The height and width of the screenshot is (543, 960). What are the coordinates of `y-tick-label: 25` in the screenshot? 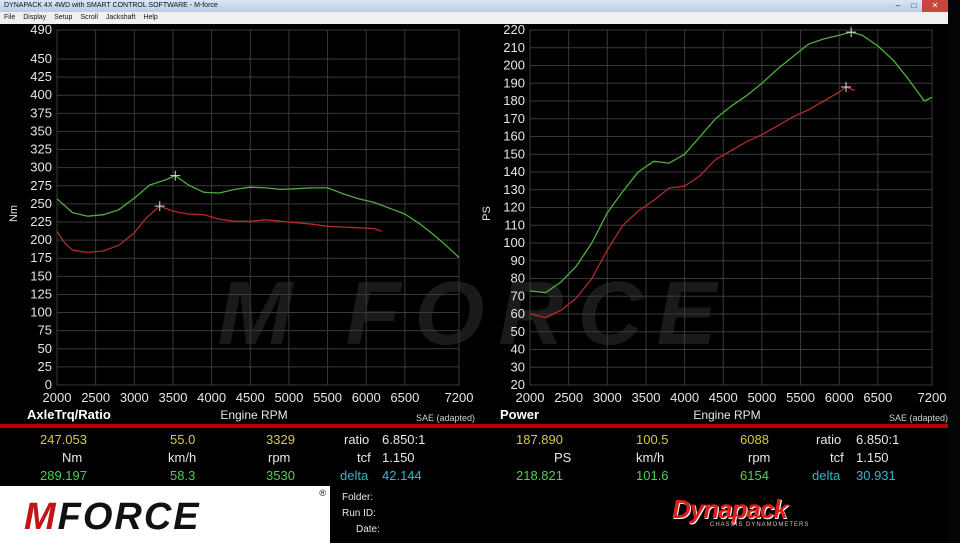 It's located at (45, 366).